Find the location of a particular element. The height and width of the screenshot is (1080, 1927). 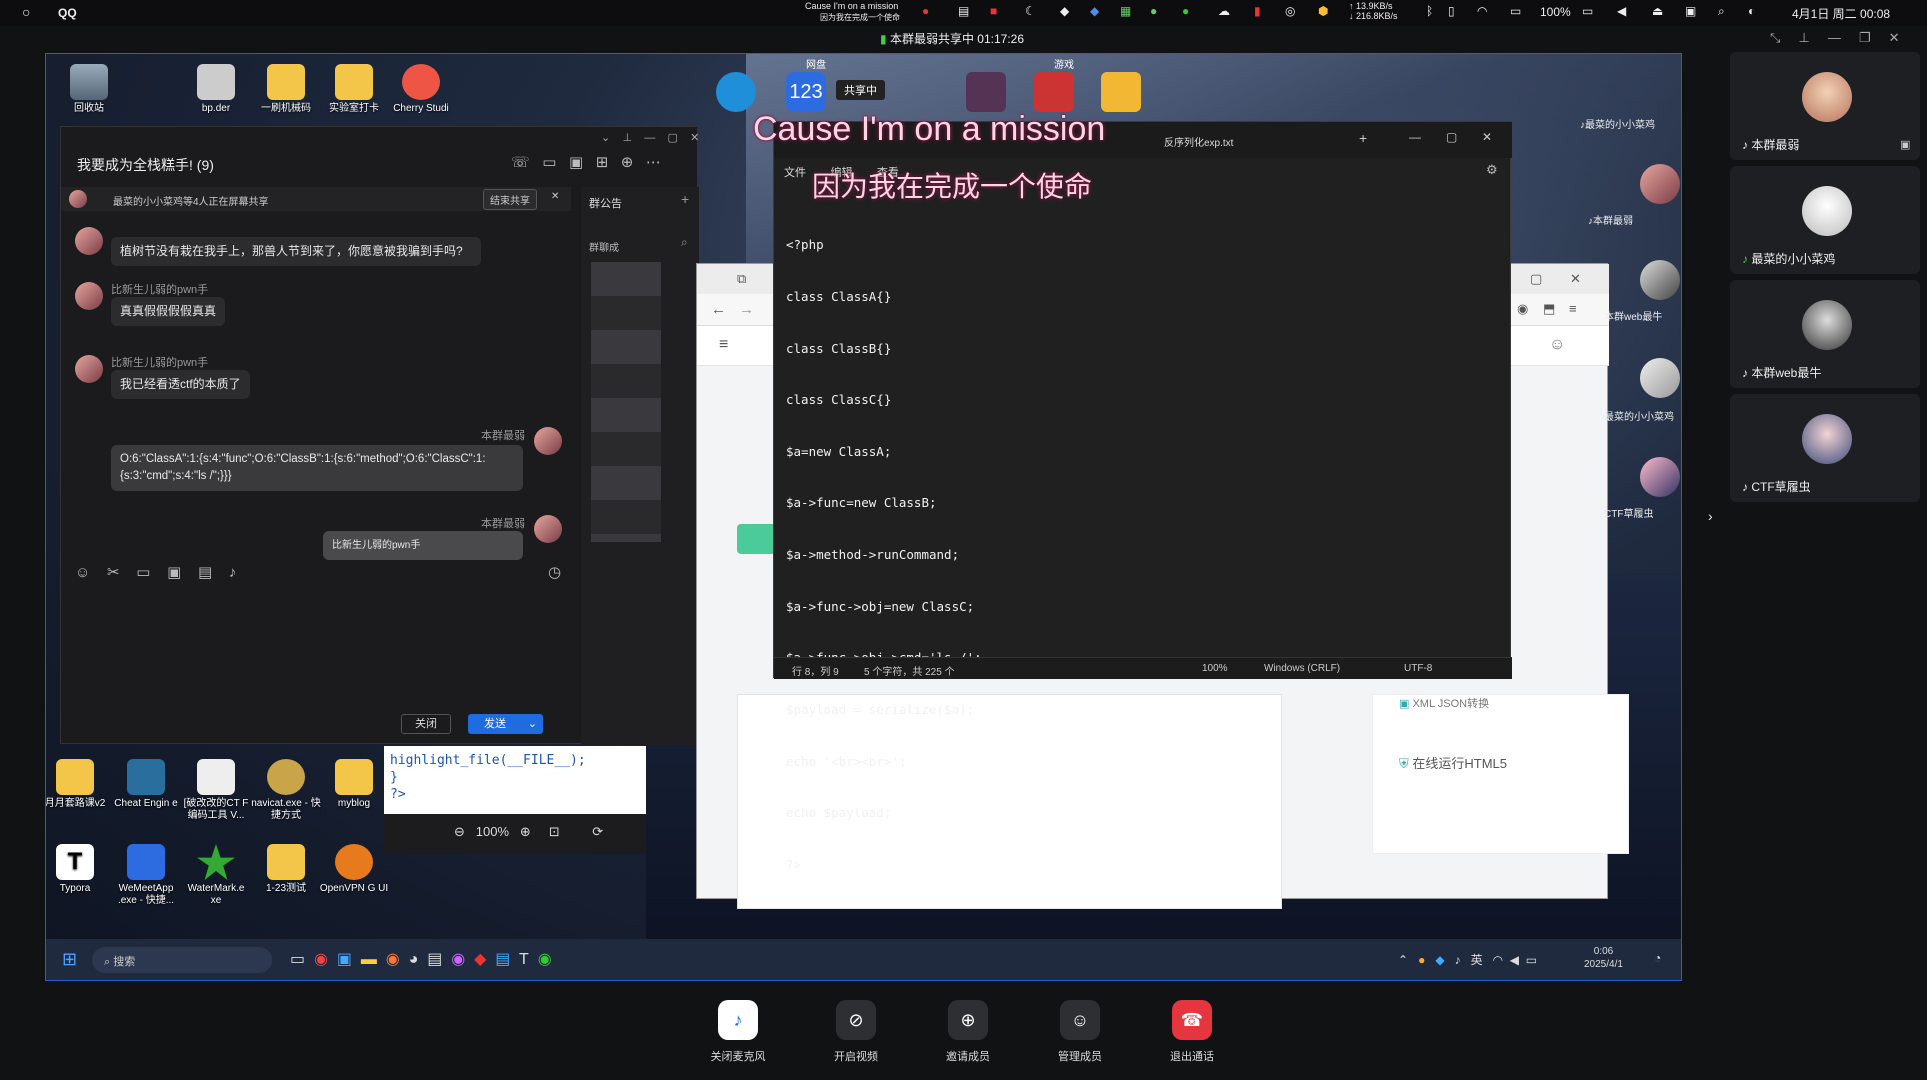

chat-message: 真真假假假假真真 is located at coordinates (168, 311).